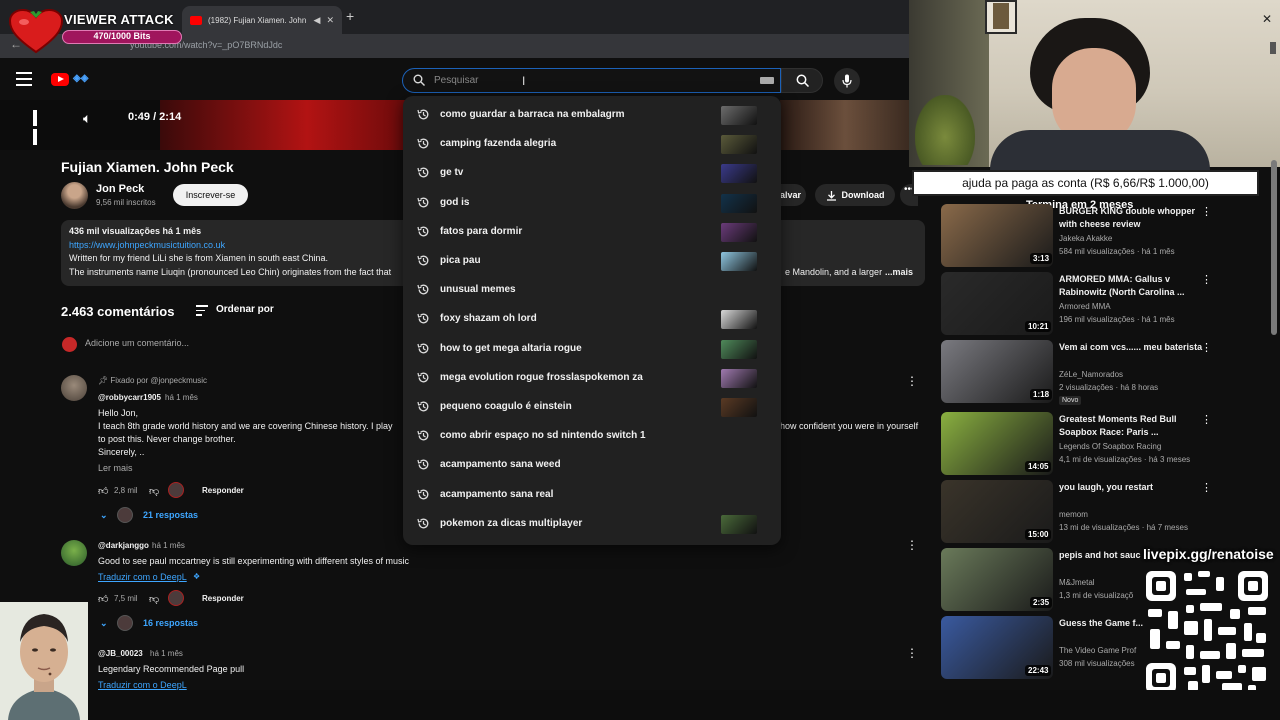 The image size is (1280, 720). Describe the element at coordinates (317, 20) in the screenshot. I see `tab-mute-icon: ◀` at that location.